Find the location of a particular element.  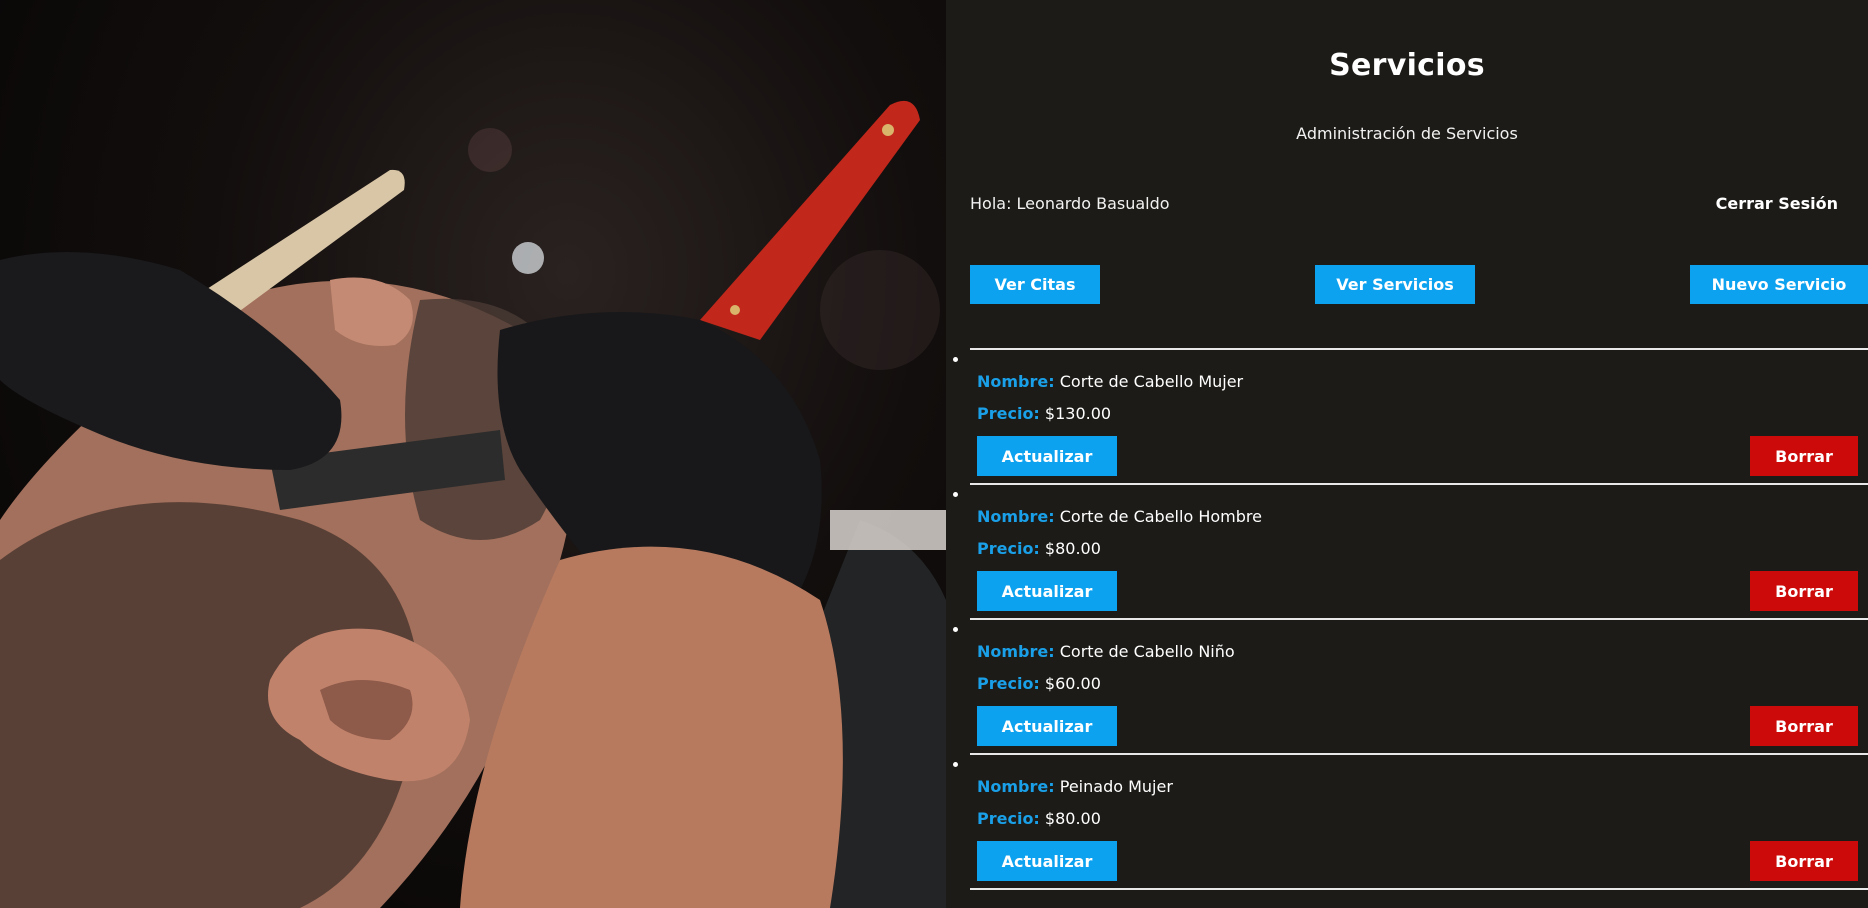

service-name: Nombre: Peinado Mujer is located at coordinates (1075, 786).